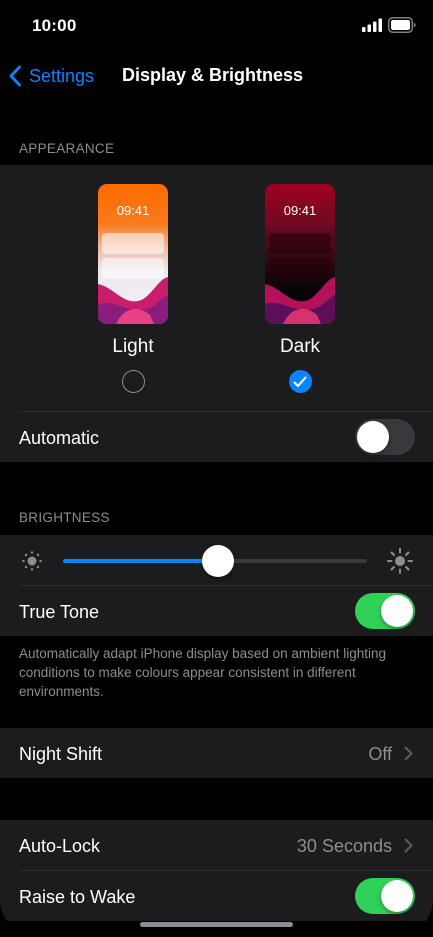 The height and width of the screenshot is (937, 433). Describe the element at coordinates (133, 346) in the screenshot. I see `light-mode-label: Light` at that location.